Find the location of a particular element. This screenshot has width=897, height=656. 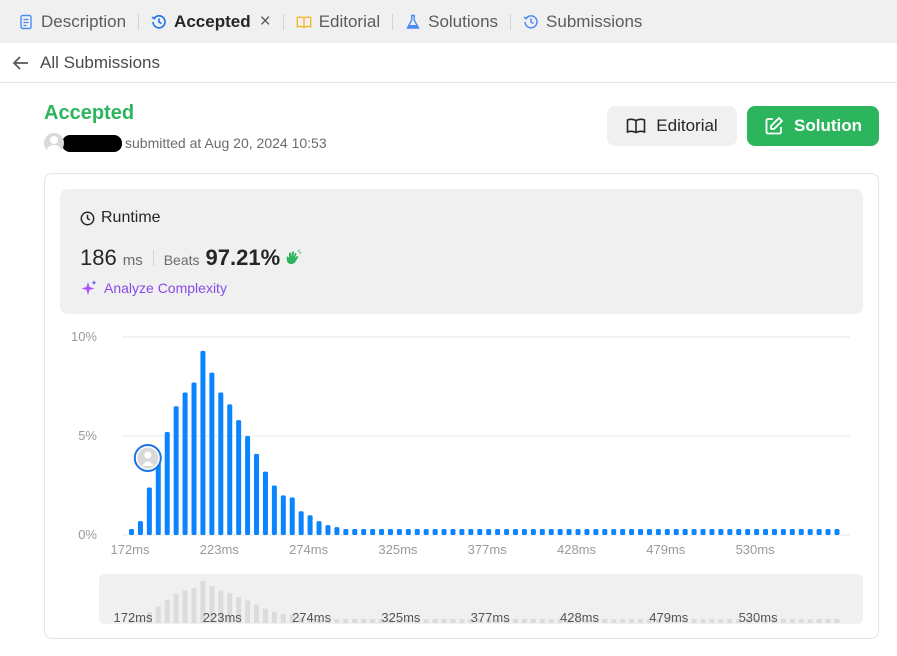

tab-accepted-label: Accepted is located at coordinates (212, 21).